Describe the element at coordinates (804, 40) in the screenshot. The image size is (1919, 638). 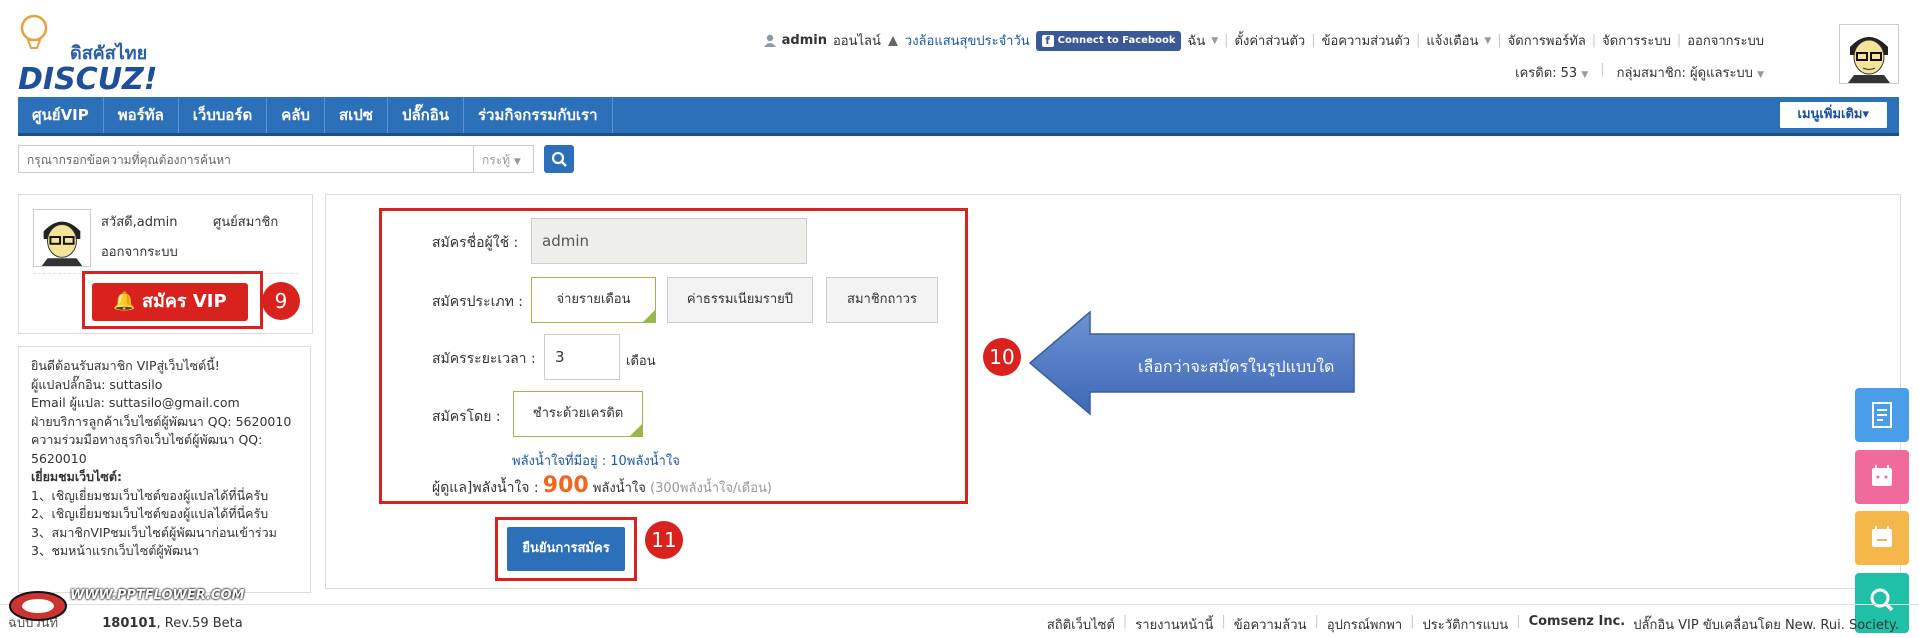
I see `username-link: admin` at that location.